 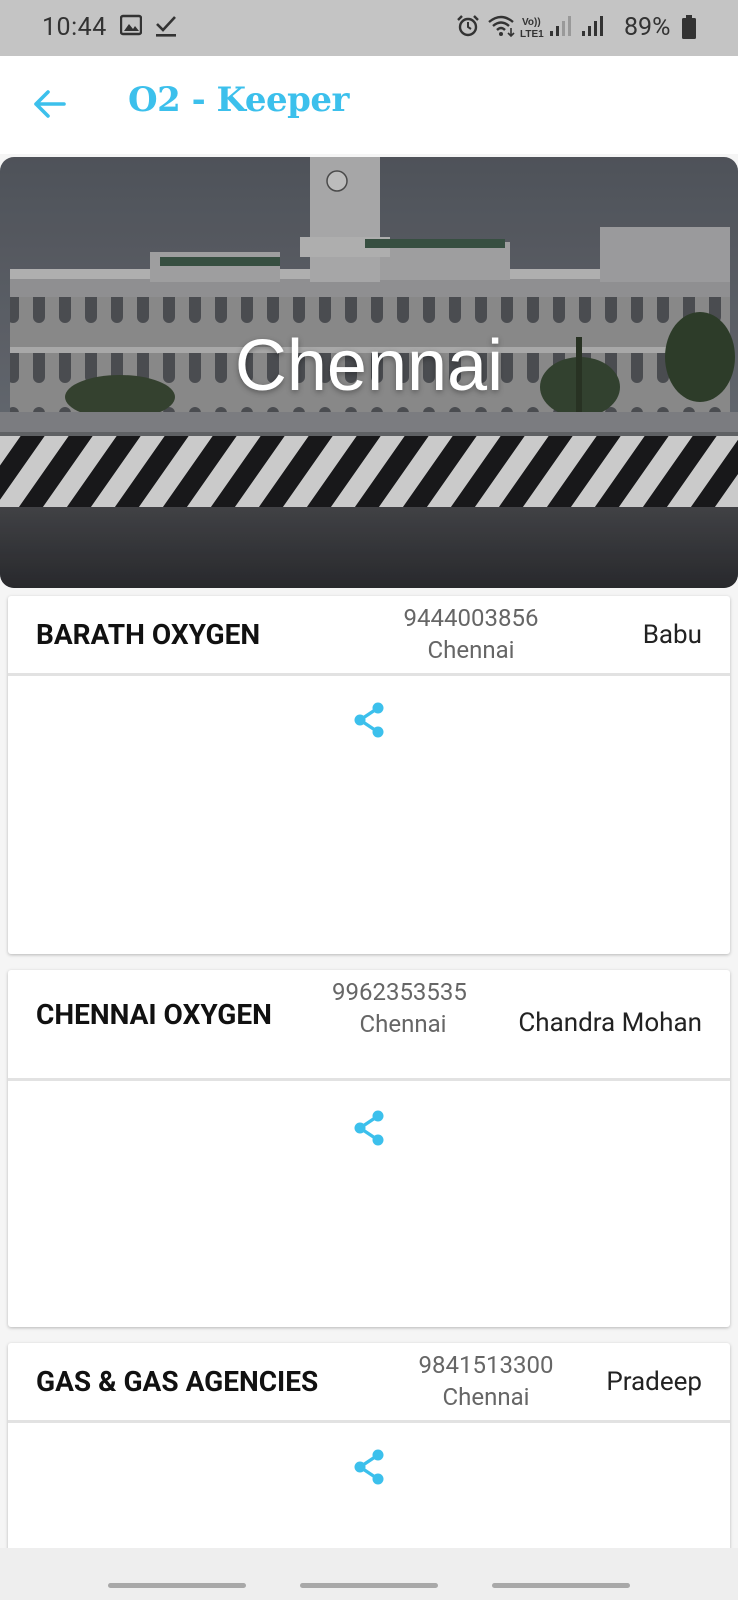 I want to click on nav-pill-right, so click(x=561, y=1585).